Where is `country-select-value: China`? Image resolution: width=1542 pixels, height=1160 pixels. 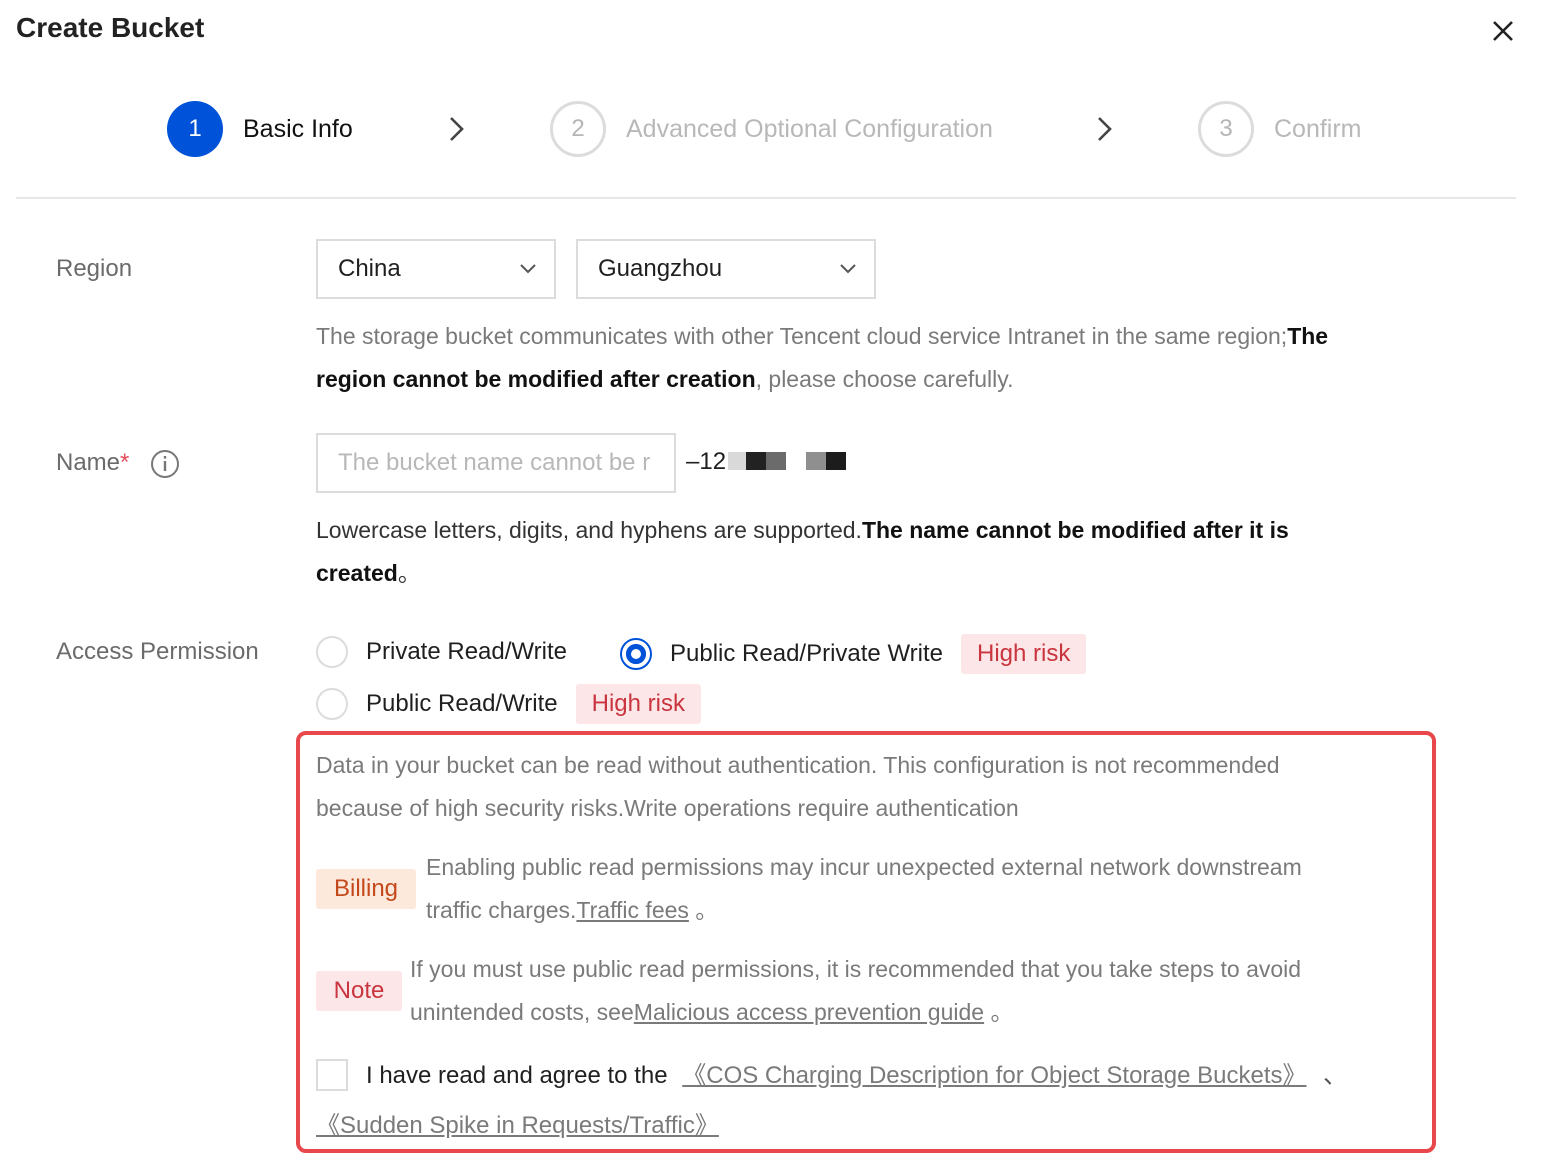 country-select-value: China is located at coordinates (369, 268).